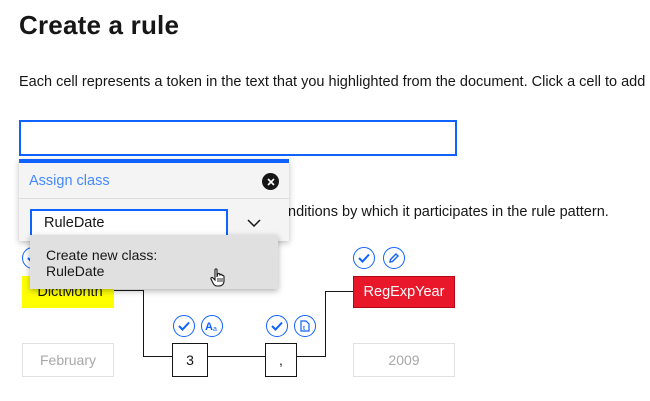 The width and height of the screenshot is (650, 401). I want to click on text-case-icon: Aa, so click(212, 326).